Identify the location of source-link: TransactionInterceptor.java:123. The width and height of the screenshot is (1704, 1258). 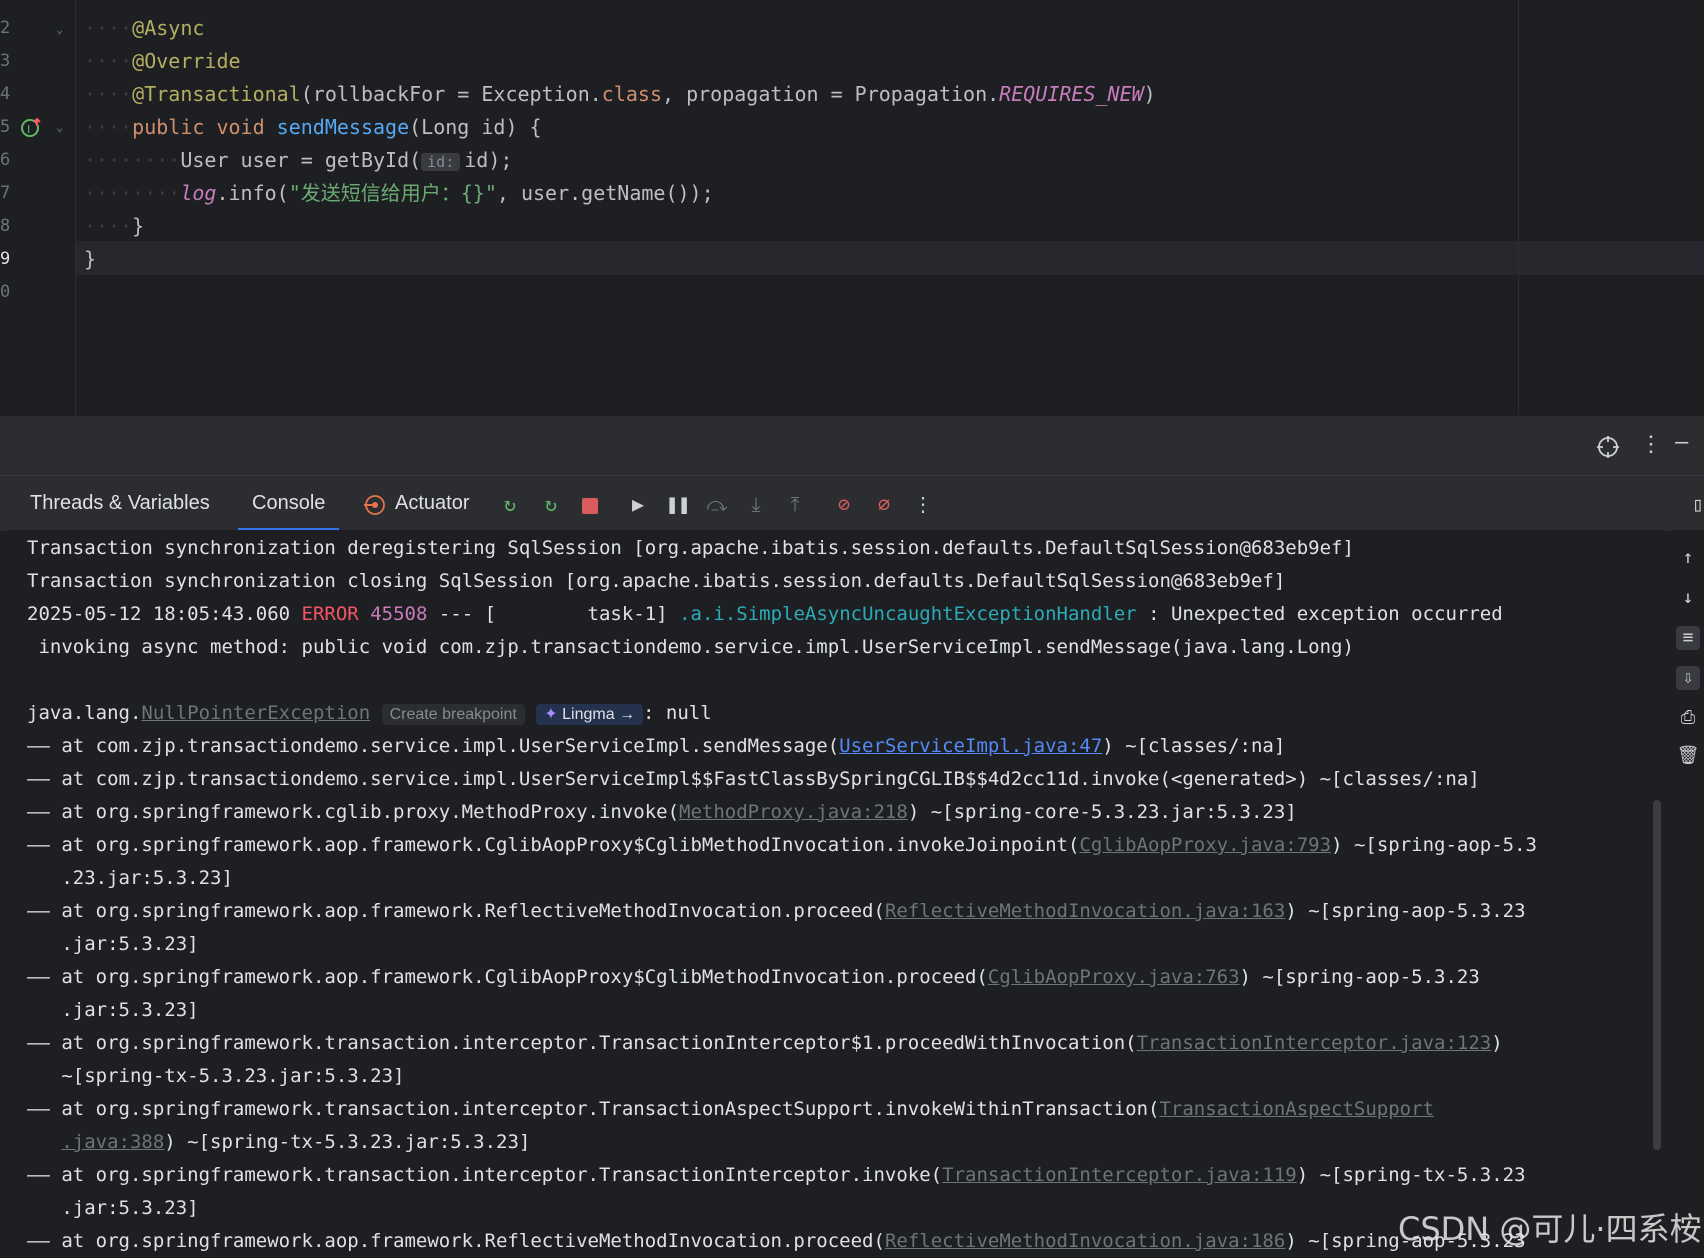
(1314, 1043).